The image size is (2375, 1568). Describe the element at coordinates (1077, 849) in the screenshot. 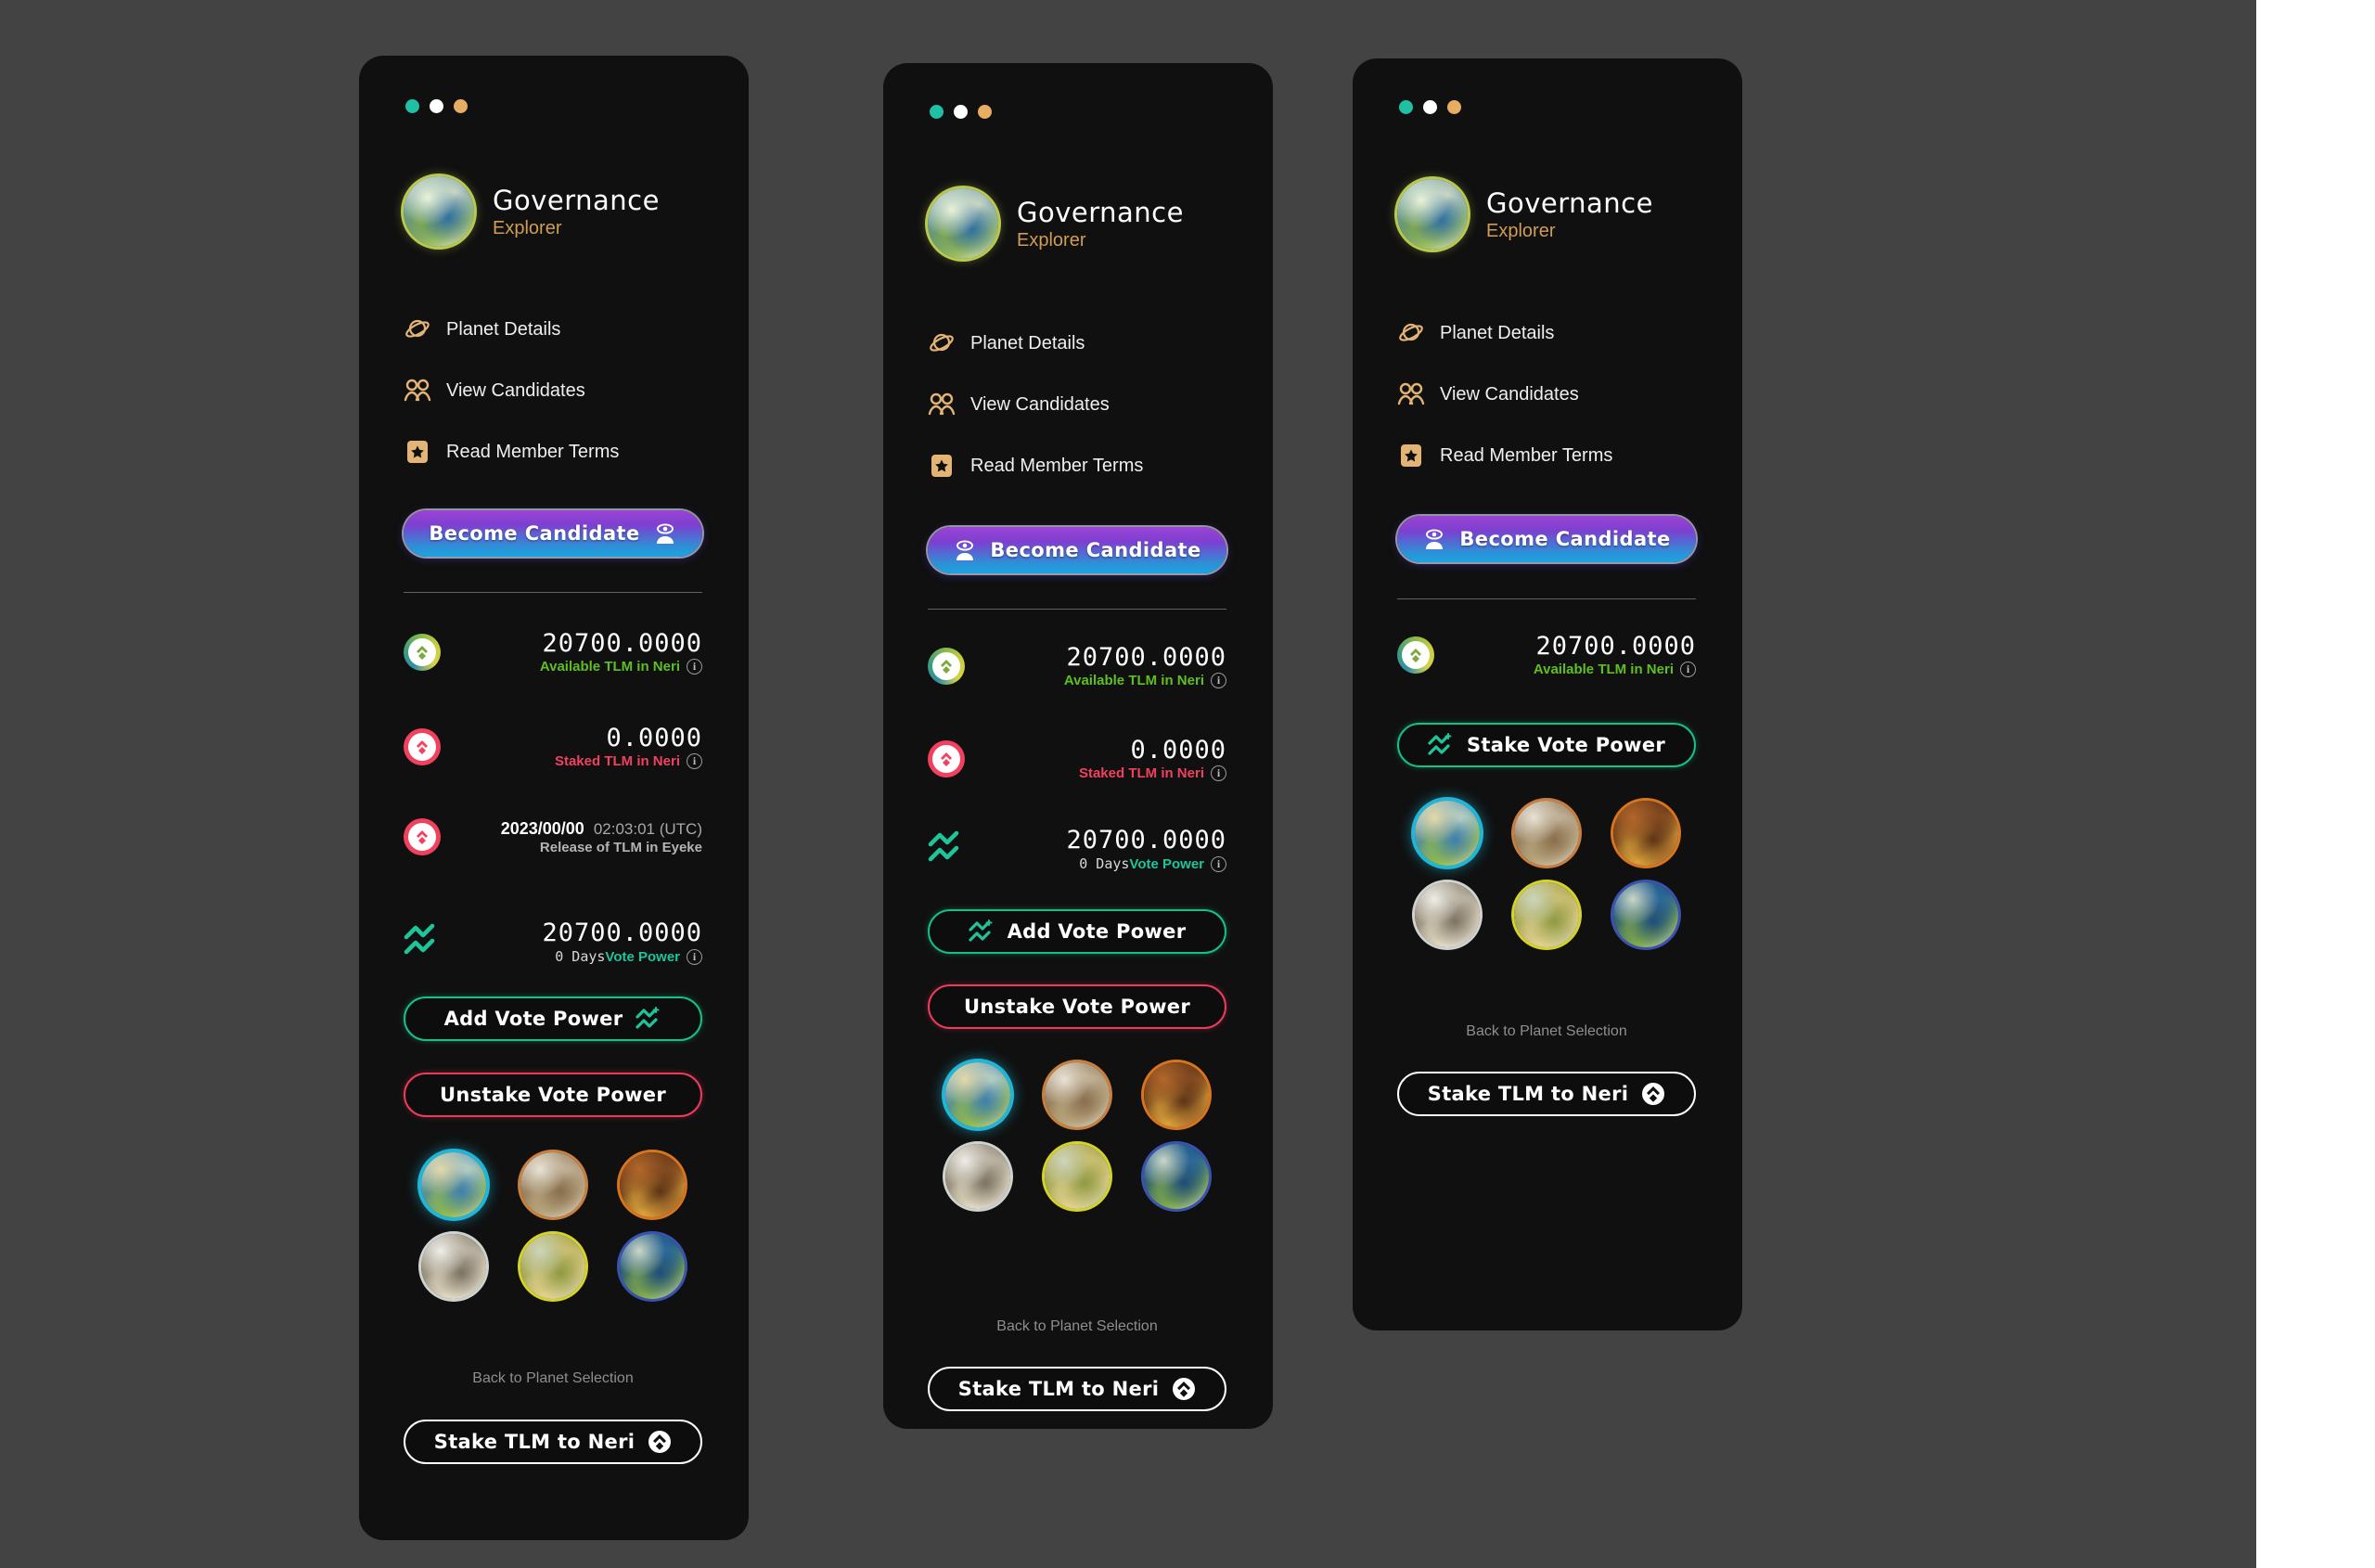

I see `stat-vote-power: 20700.0000 0 Days Vote Power i` at that location.